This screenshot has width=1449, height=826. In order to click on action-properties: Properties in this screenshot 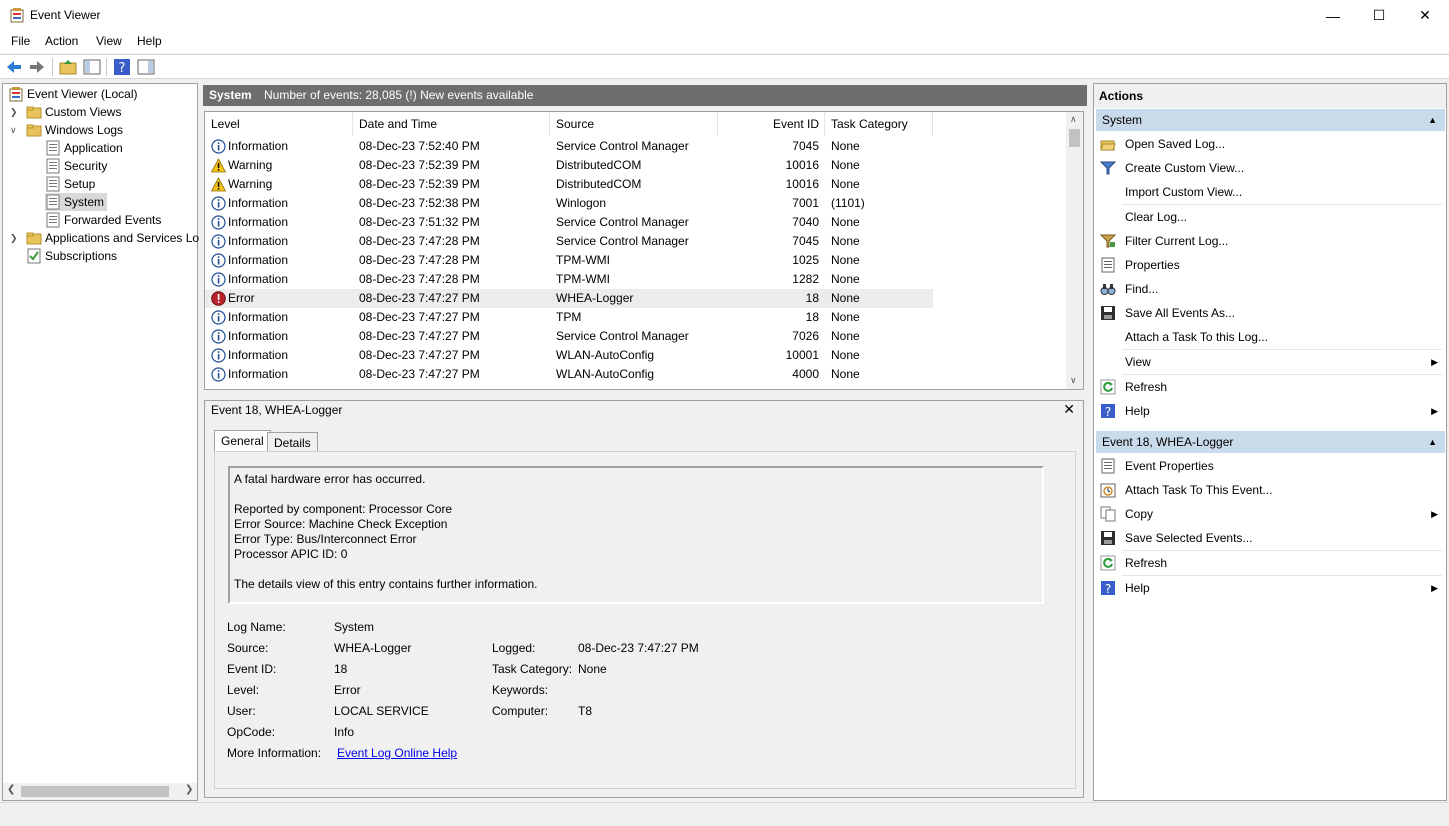, I will do `click(1271, 265)`.